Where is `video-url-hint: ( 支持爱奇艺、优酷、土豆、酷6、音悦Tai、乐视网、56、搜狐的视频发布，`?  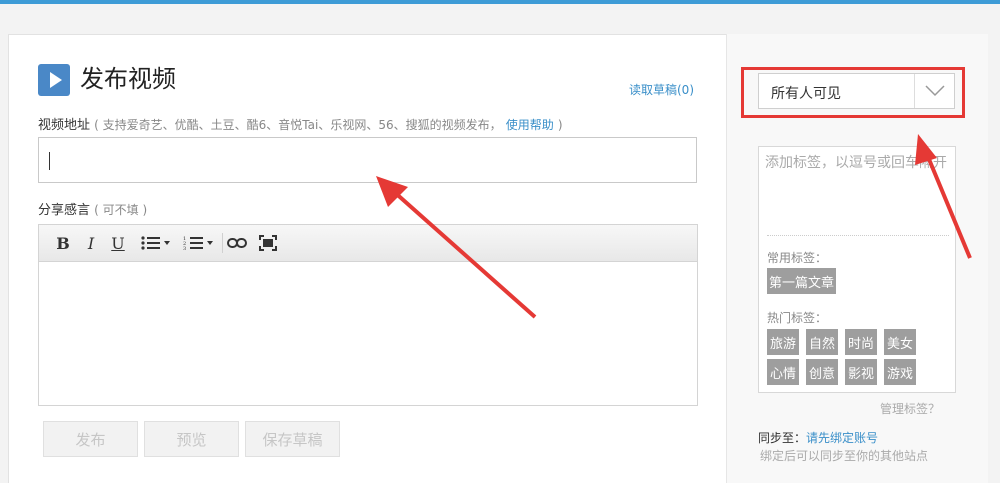
video-url-hint: ( 支持爱奇艺、优酷、土豆、酷6、音悦Tai、乐视网、56、搜狐的视频发布， is located at coordinates (298, 125).